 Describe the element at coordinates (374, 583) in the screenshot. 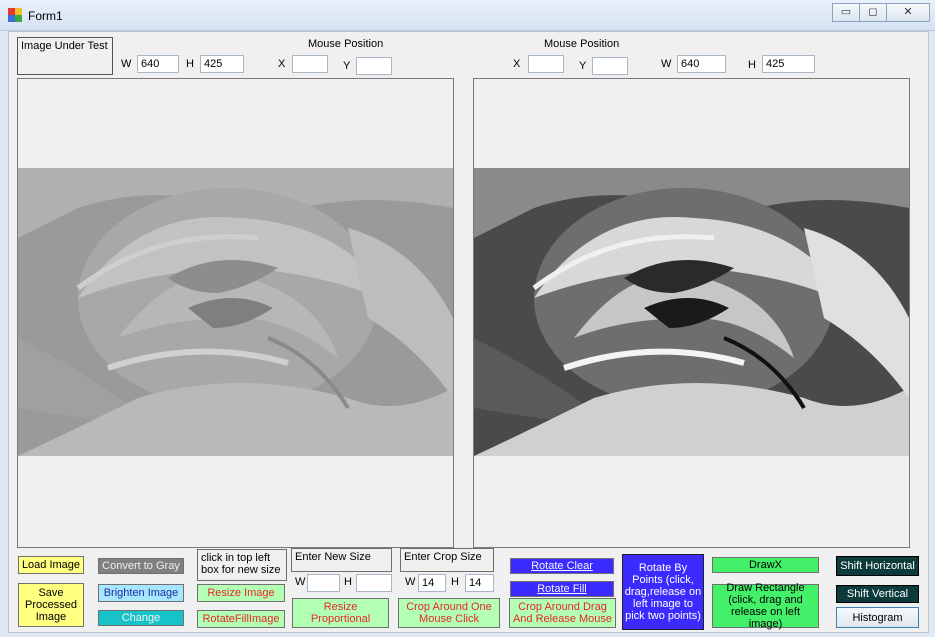

I see `new-height-input` at that location.